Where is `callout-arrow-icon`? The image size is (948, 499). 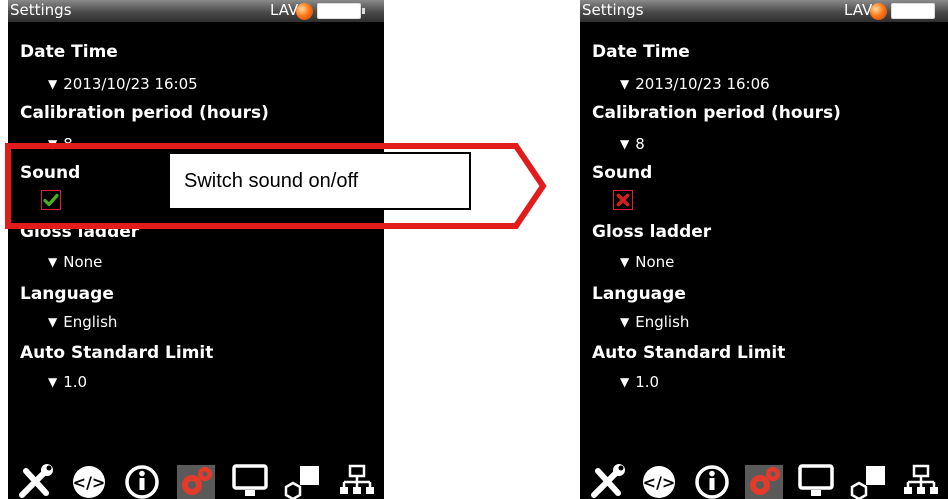
callout-arrow-icon is located at coordinates (276, 186).